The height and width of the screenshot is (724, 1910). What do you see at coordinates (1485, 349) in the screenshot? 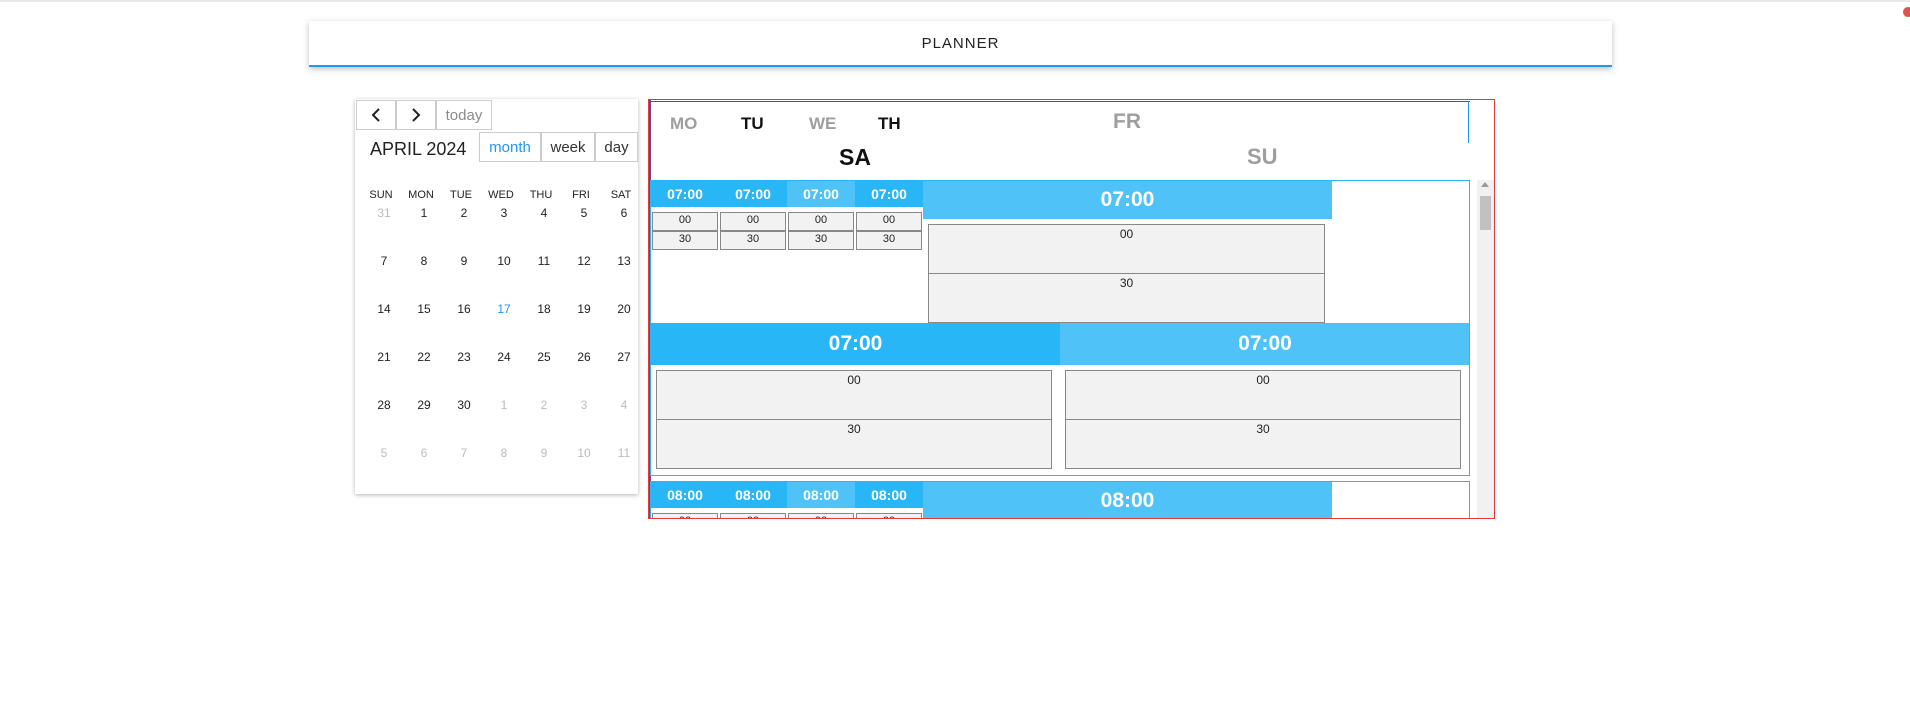
I see `vertical-scrollbar` at bounding box center [1485, 349].